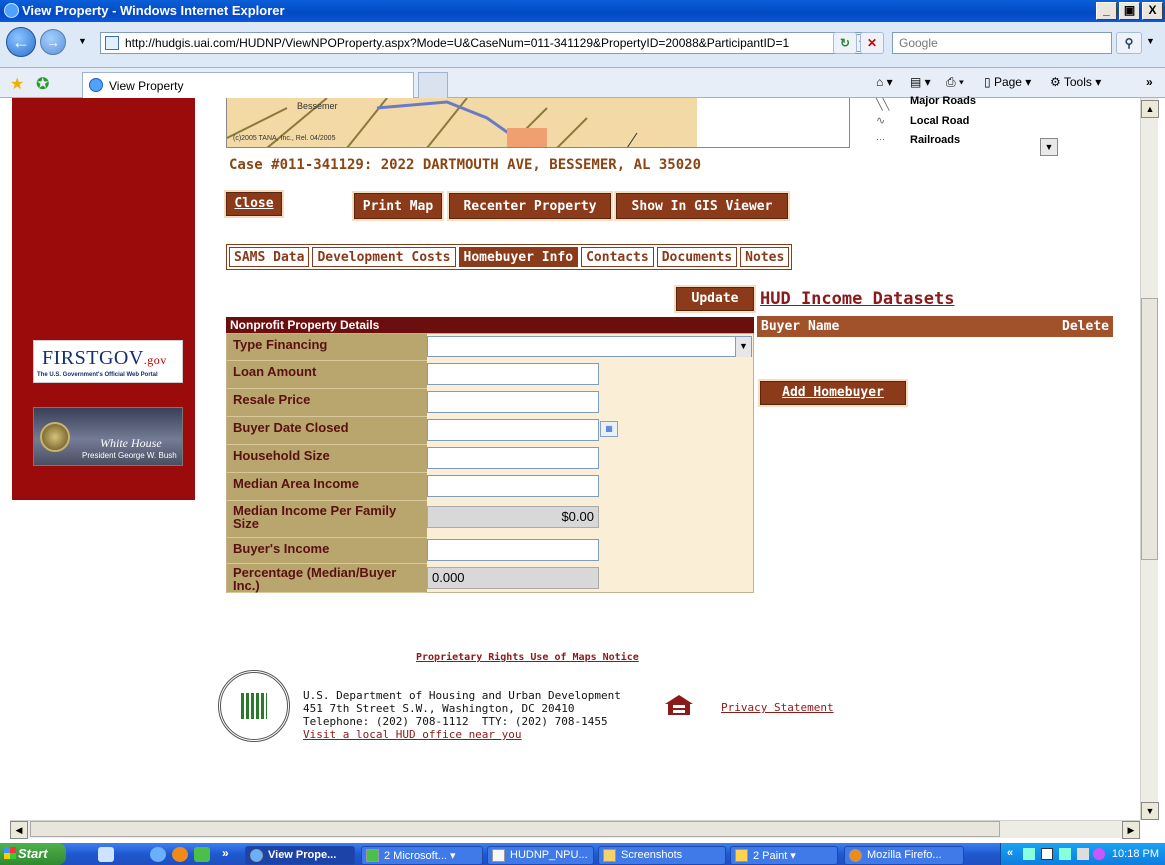  What do you see at coordinates (715, 299) in the screenshot?
I see `update-button: Update` at bounding box center [715, 299].